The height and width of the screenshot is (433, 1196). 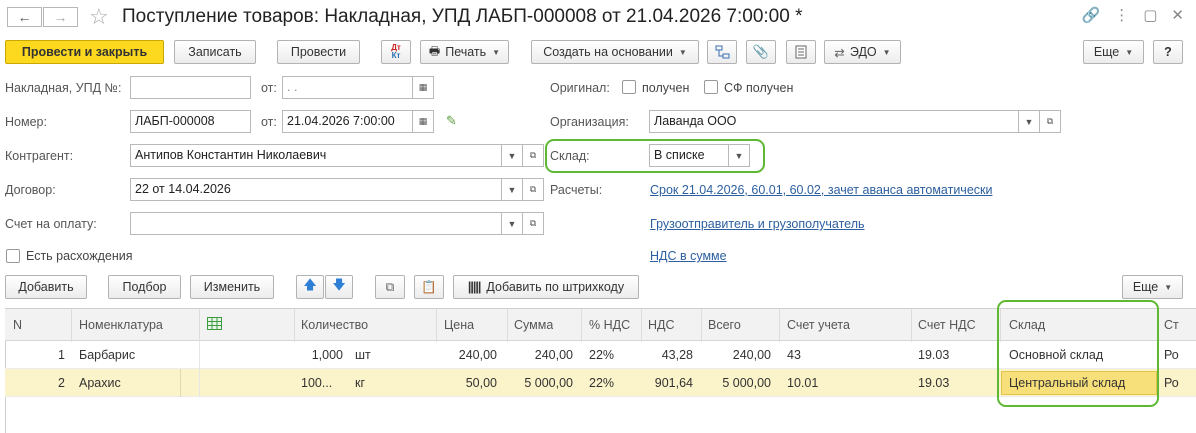 I want to click on change-button: Изменить, so click(x=232, y=287).